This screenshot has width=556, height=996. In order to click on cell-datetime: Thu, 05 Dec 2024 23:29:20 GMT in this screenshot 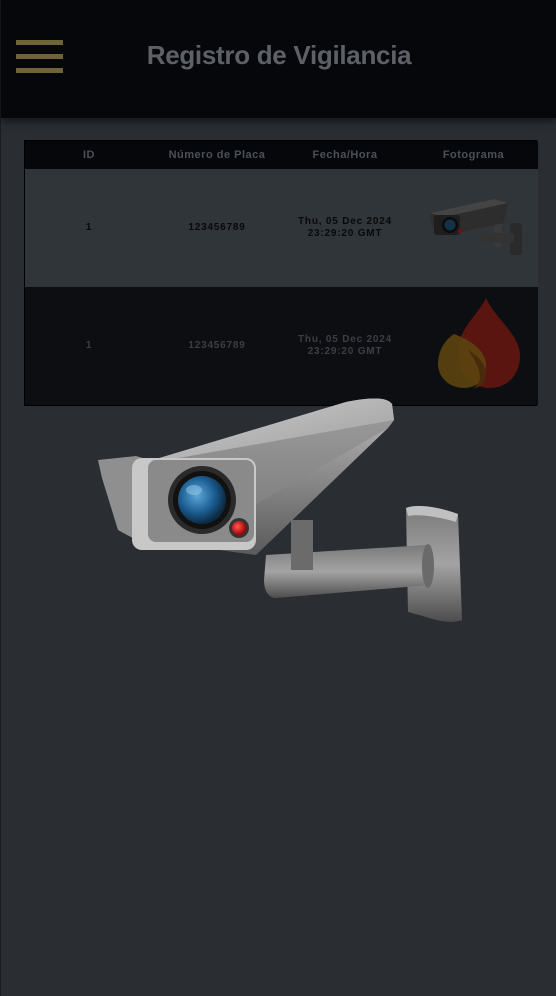, I will do `click(345, 228)`.